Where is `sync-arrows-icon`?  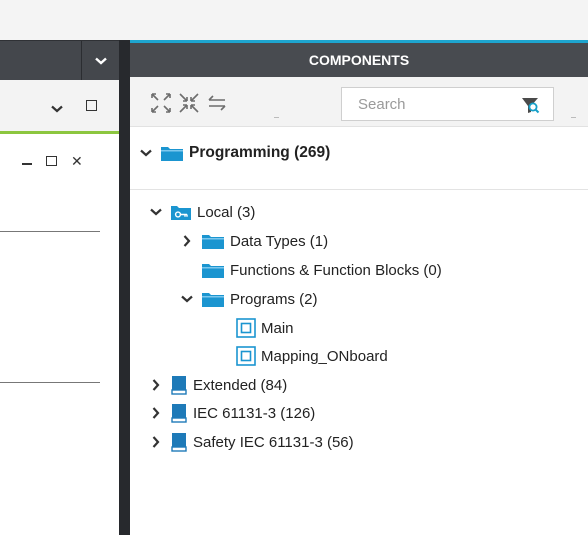 sync-arrows-icon is located at coordinates (217, 103).